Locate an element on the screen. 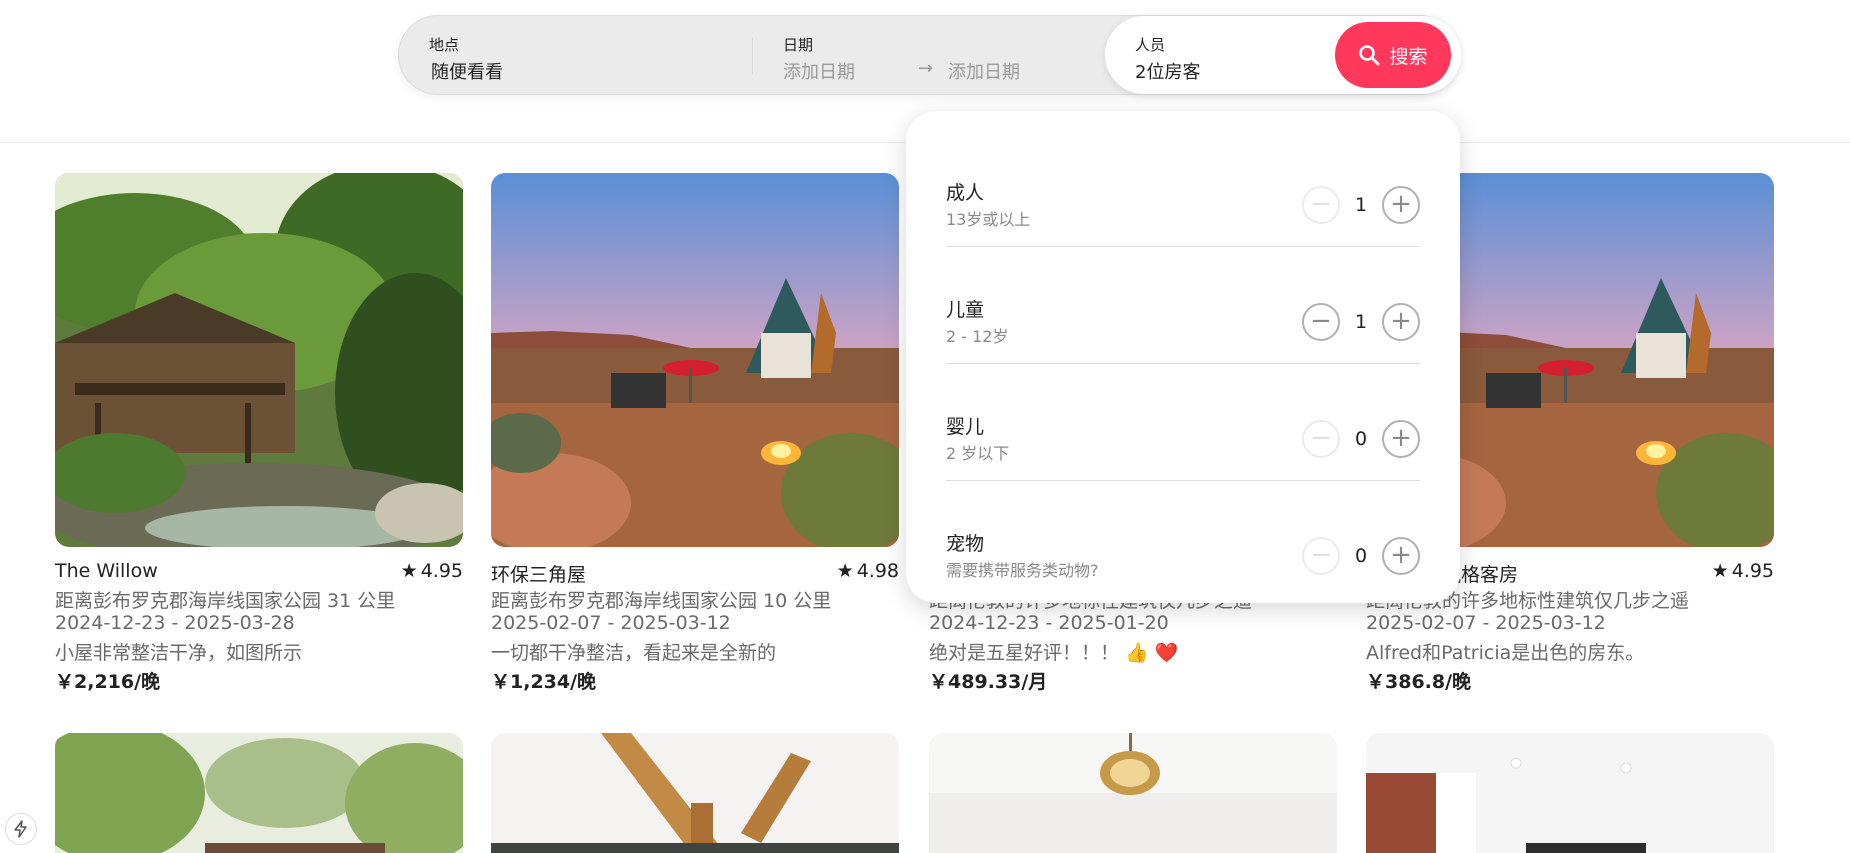 The height and width of the screenshot is (853, 1850). forest-cabin-image is located at coordinates (259, 360).